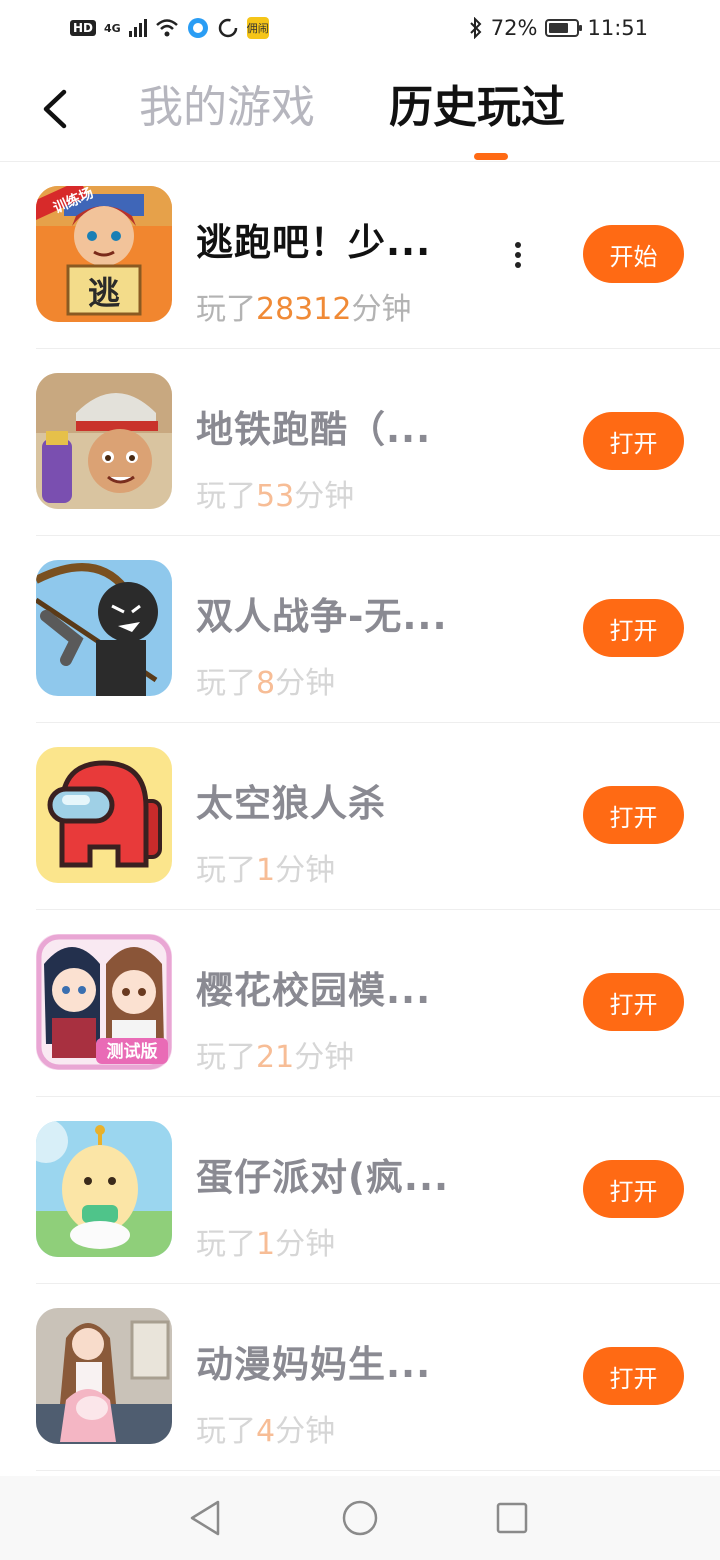 This screenshot has width=720, height=1560. I want to click on status-left: HD 4G 佣闹, so click(134, 28).